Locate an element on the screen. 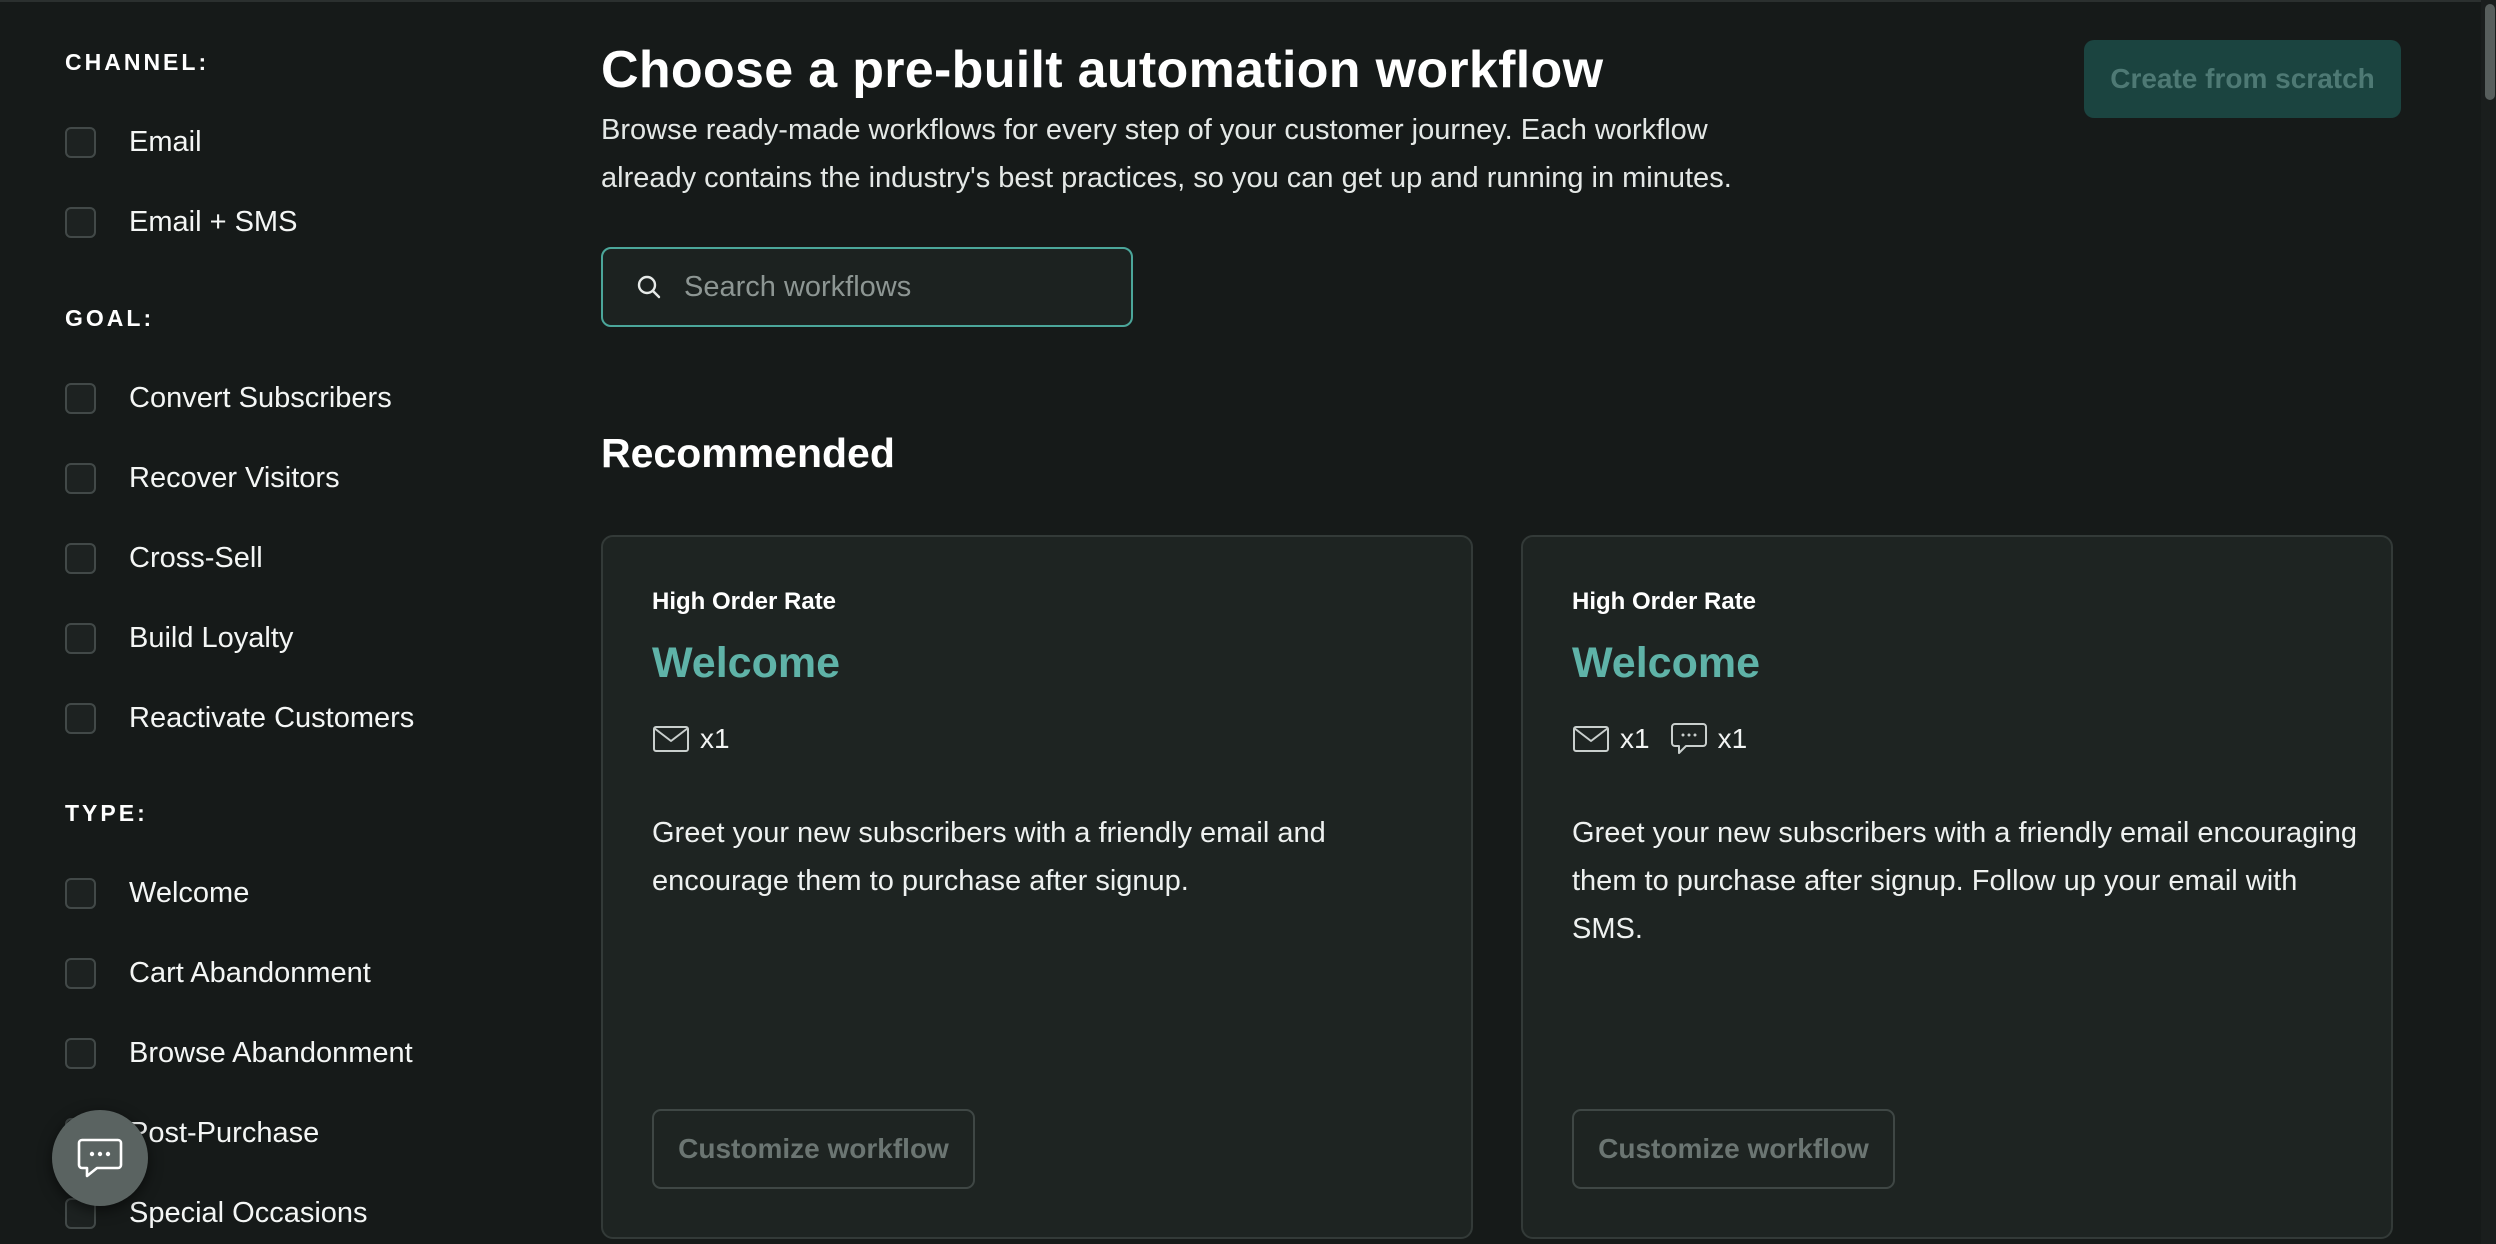  filter-label: Cart Abandonment is located at coordinates (250, 972).